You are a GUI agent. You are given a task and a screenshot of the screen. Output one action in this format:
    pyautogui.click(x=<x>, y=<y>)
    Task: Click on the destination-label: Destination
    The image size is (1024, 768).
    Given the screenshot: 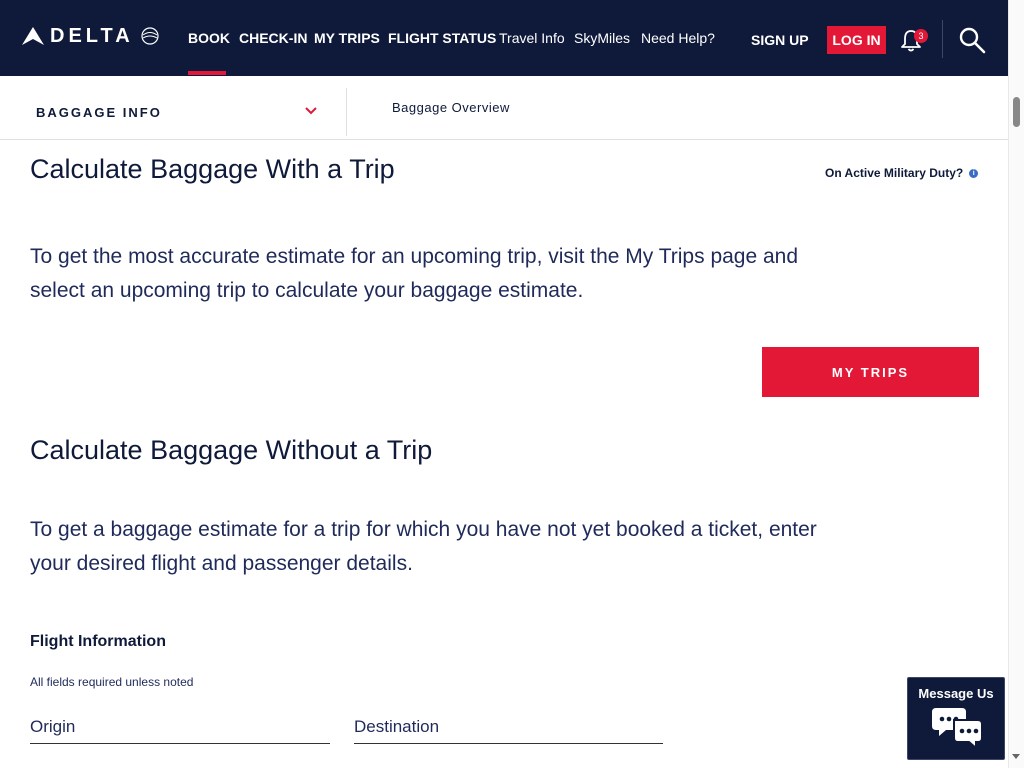 What is the action you would take?
    pyautogui.click(x=397, y=726)
    